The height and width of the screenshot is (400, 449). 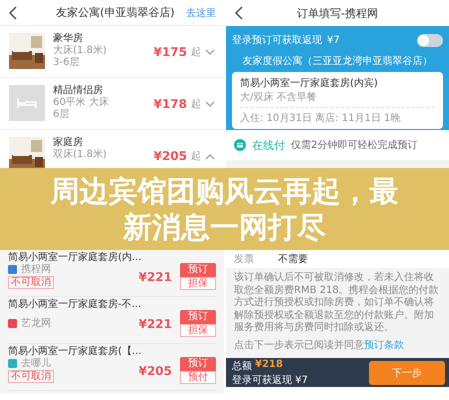 What do you see at coordinates (81, 103) in the screenshot?
I see `room-detail: 60平米 大床` at bounding box center [81, 103].